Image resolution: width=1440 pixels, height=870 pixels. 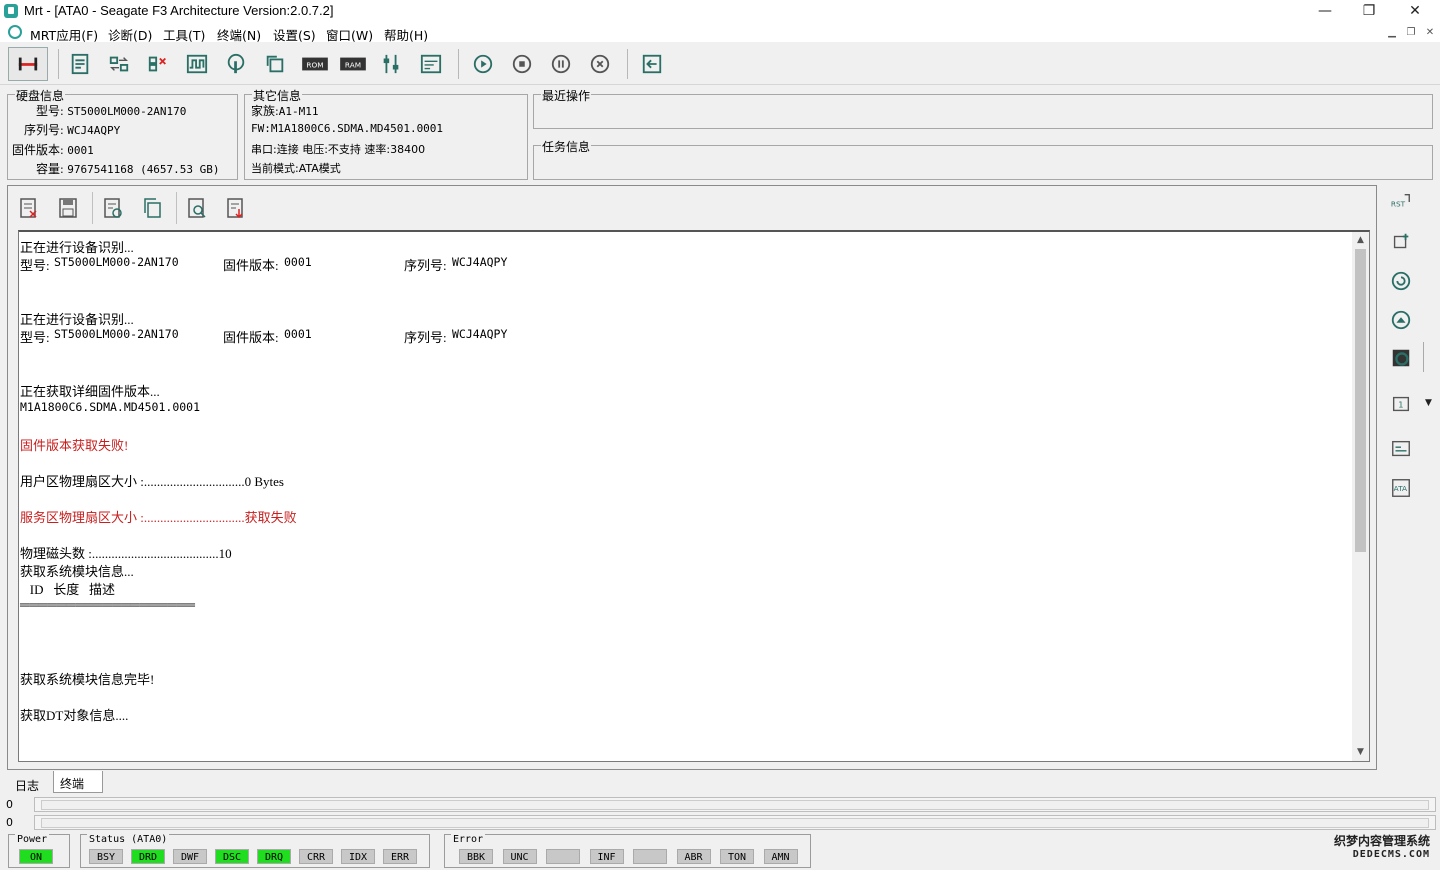 What do you see at coordinates (184, 34) in the screenshot?
I see `menu-tools: 工具(T)` at bounding box center [184, 34].